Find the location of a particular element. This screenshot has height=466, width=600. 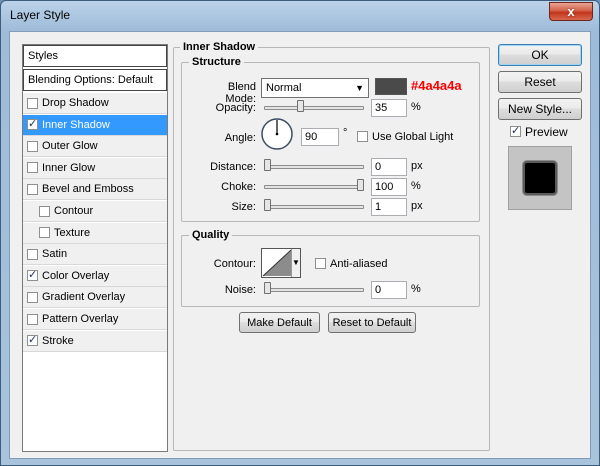

contour-picker: ▼ is located at coordinates (281, 263).